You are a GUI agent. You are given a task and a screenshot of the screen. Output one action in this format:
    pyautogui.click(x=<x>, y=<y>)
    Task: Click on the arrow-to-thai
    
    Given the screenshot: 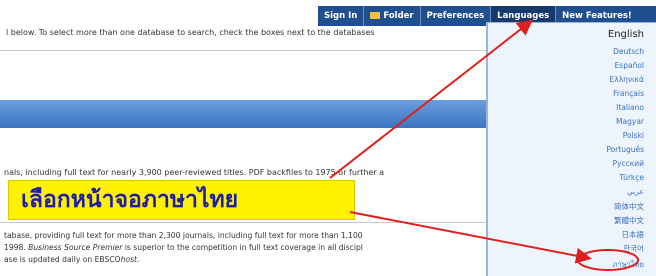 What is the action you would take?
    pyautogui.click(x=470, y=237)
    